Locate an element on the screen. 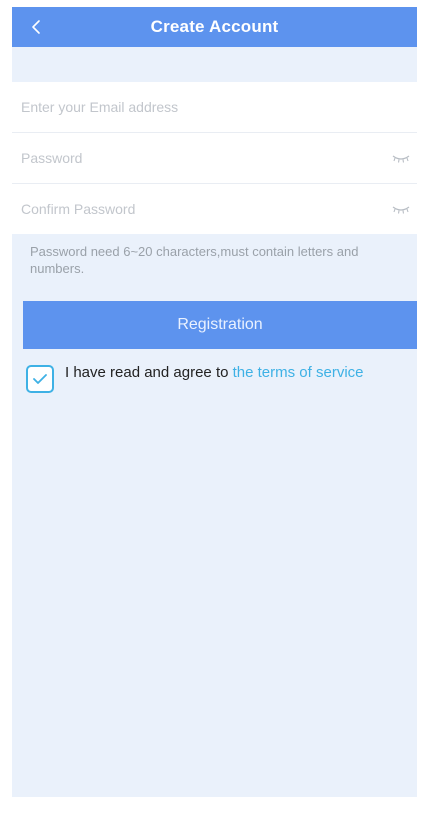 The height and width of the screenshot is (827, 423). password-field-row is located at coordinates (214, 158).